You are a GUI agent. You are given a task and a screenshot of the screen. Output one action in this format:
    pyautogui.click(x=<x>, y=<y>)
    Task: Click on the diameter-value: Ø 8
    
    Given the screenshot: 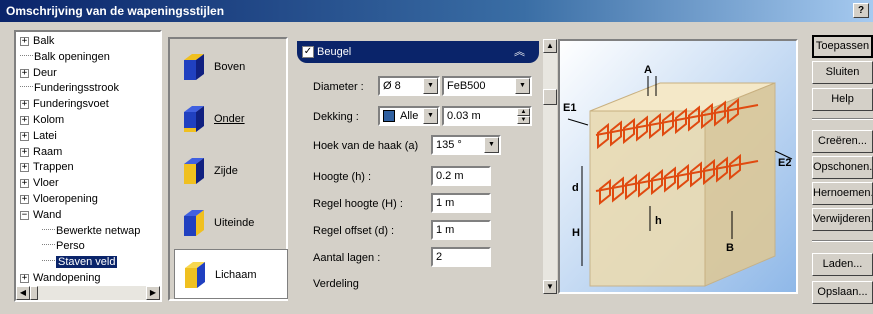 What is the action you would take?
    pyautogui.click(x=392, y=86)
    